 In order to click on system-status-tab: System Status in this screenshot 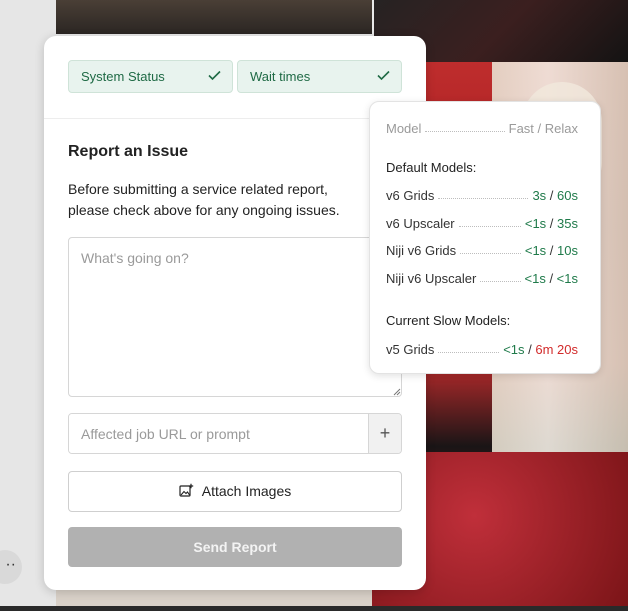, I will do `click(150, 76)`.